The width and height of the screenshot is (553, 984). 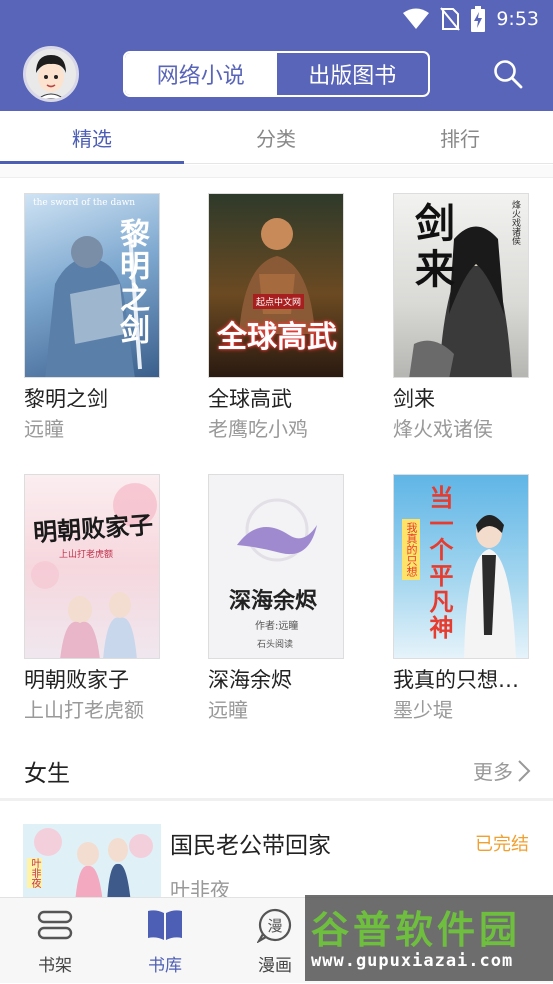 What do you see at coordinates (411, 549) in the screenshot?
I see `cover-subtitle-text: 我真的只想` at bounding box center [411, 549].